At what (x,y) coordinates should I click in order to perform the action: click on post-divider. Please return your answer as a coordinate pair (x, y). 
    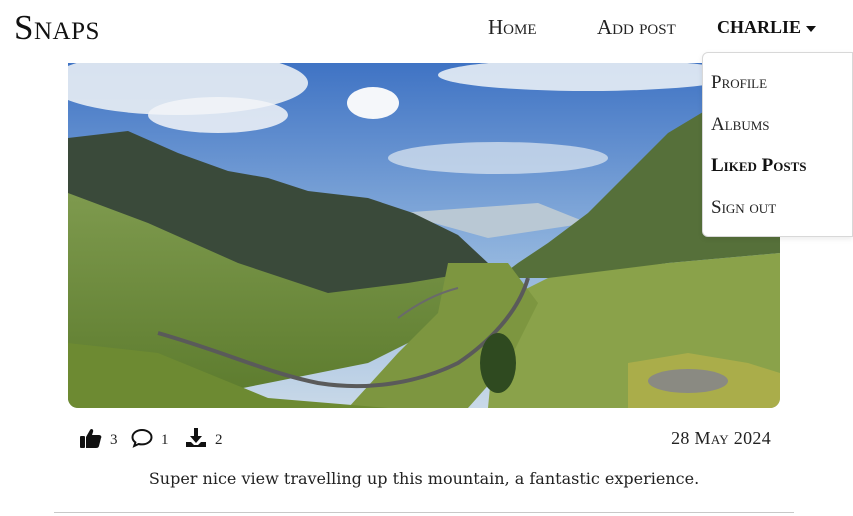
    Looking at the image, I should click on (424, 512).